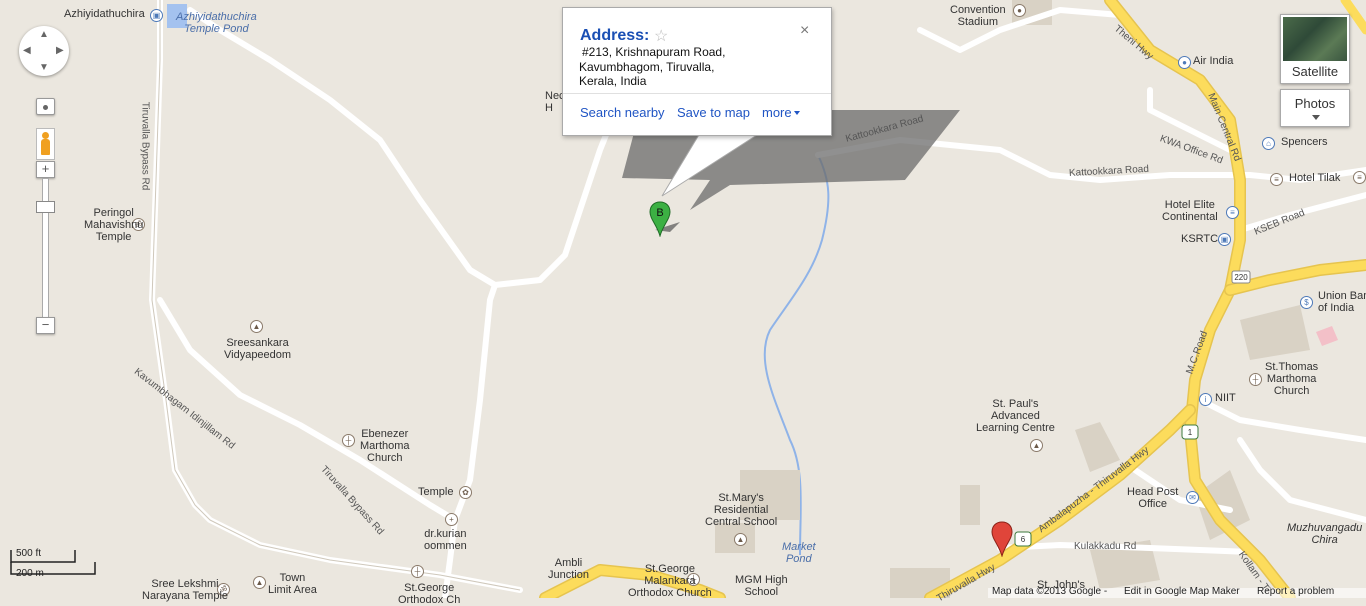 The image size is (1366, 606). What do you see at coordinates (451, 519) in the screenshot?
I see `doctor-icon: +` at bounding box center [451, 519].